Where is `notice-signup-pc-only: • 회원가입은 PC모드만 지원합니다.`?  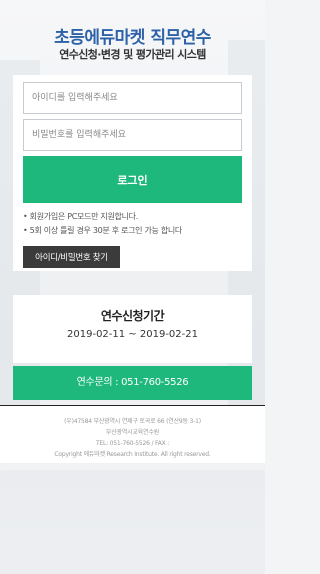
notice-signup-pc-only: • 회원가입은 PC모드만 지원합니다. is located at coordinates (80, 216).